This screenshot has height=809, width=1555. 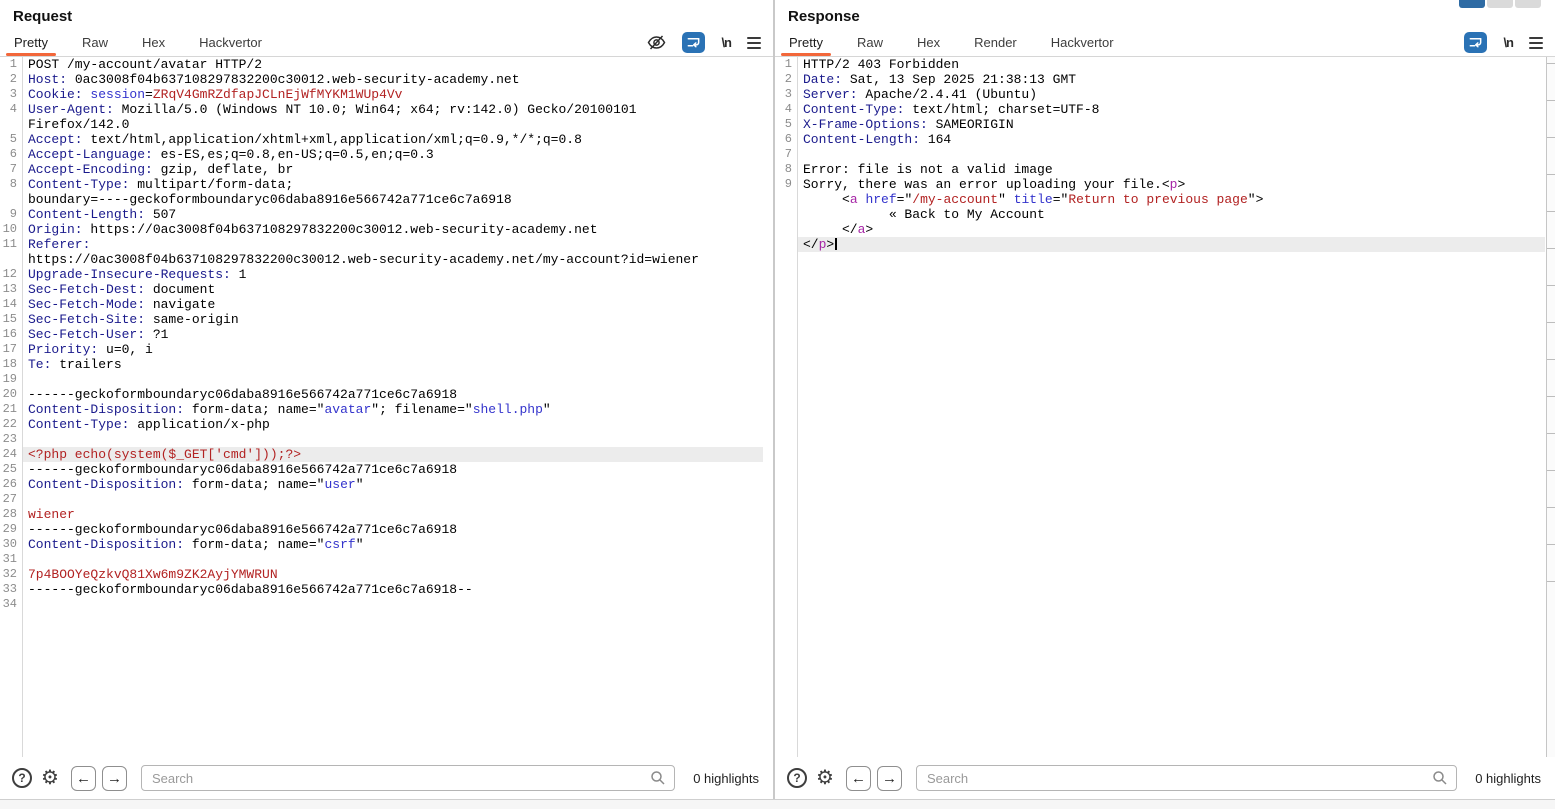 I want to click on code-line: 13 Sec-Fetch-Dest: document, so click(x=386, y=289).